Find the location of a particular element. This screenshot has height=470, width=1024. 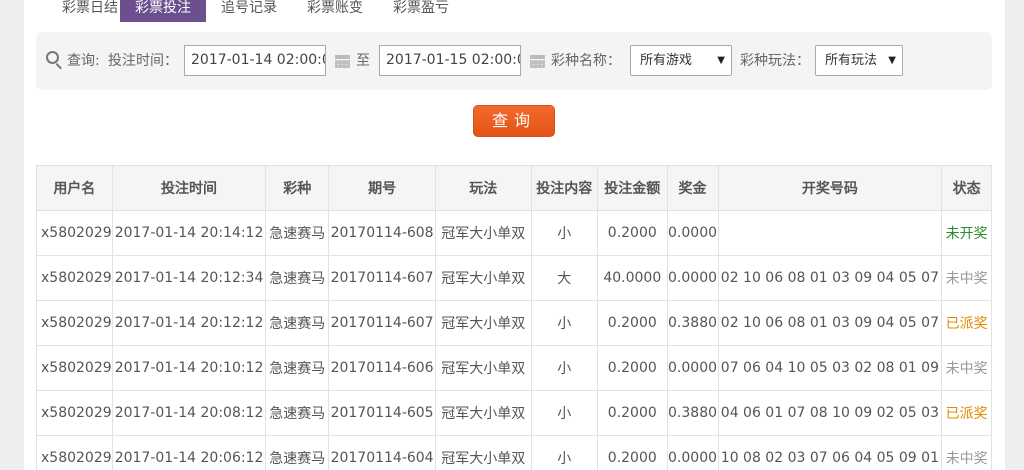

cell-bet-amount: 40.0000 is located at coordinates (632, 278).